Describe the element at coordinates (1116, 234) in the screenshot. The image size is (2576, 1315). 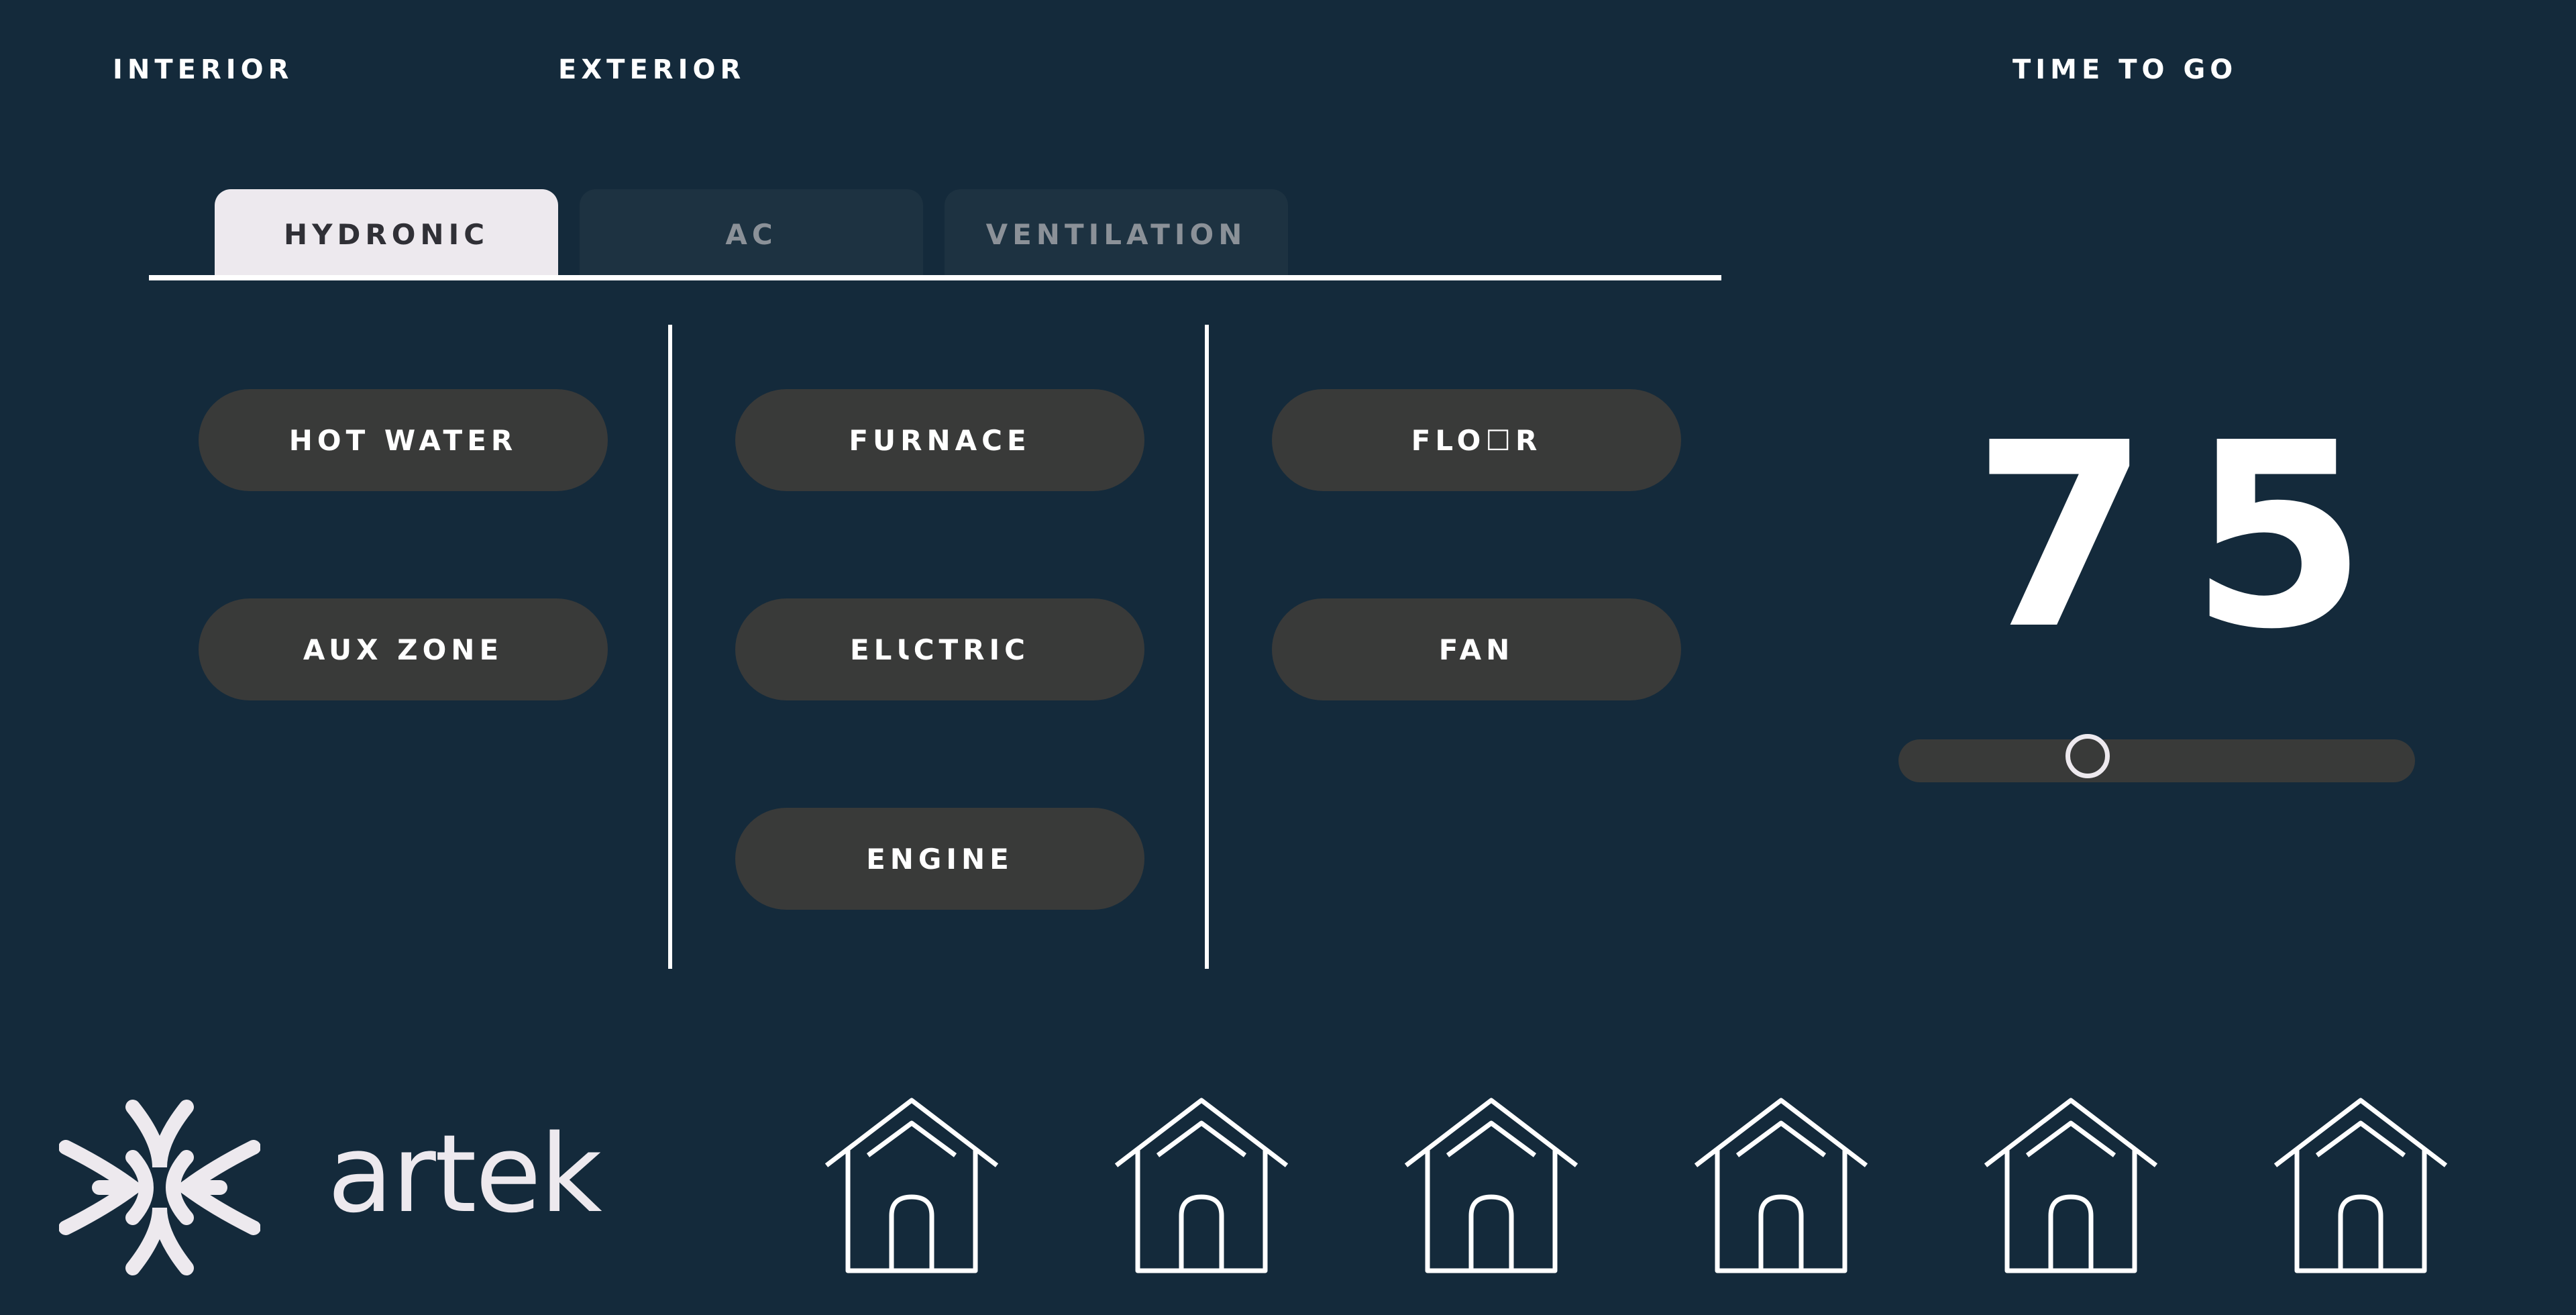
I see `tab-ventilation: VENTILATION` at that location.